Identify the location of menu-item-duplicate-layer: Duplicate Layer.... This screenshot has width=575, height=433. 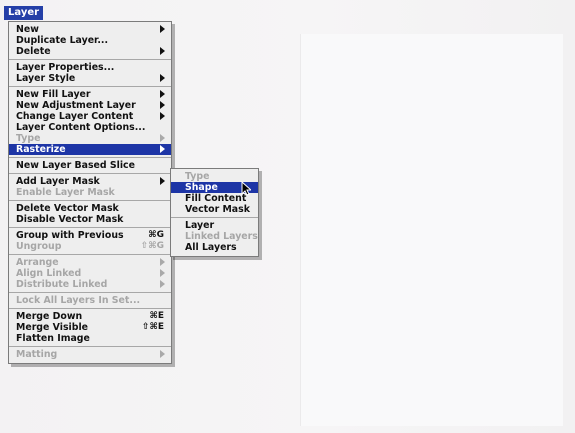
(90, 40).